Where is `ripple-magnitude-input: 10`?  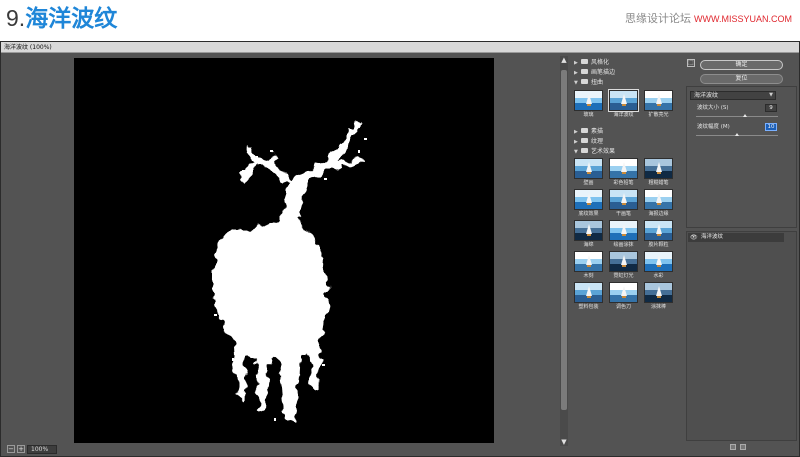 ripple-magnitude-input: 10 is located at coordinates (771, 127).